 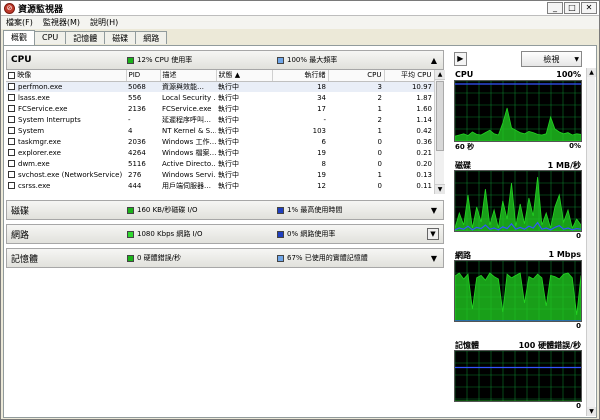 What do you see at coordinates (228, 174) in the screenshot?
I see `process-status-cell: 執行中` at bounding box center [228, 174].